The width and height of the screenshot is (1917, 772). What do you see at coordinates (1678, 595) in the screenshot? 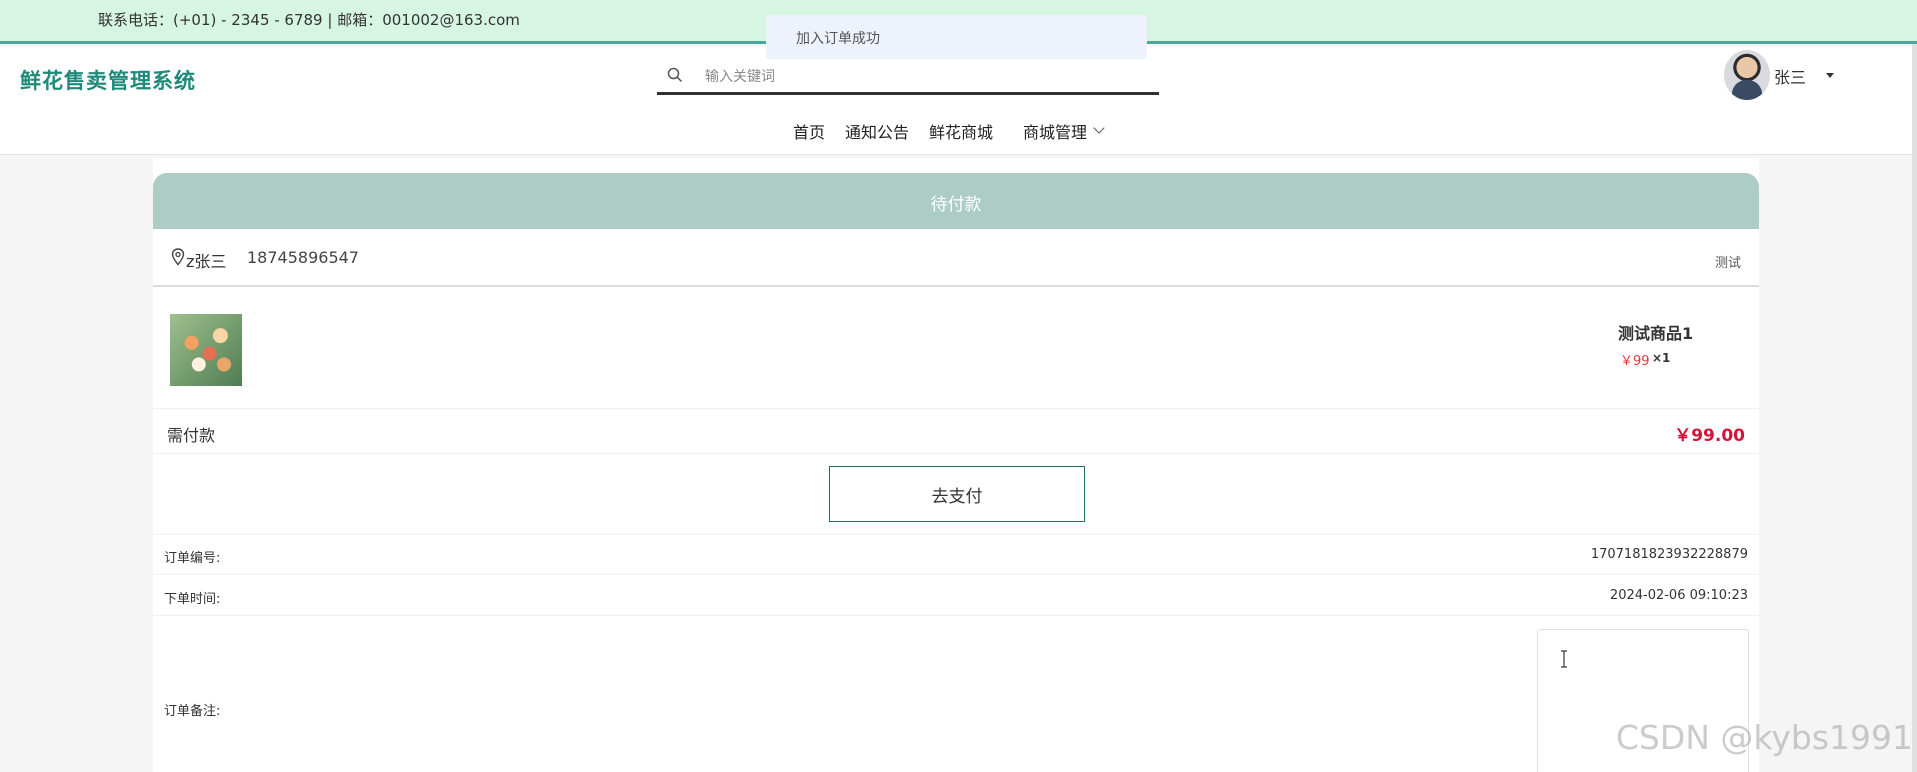
I see `order-time-value: 2024-02-06 09:10:23` at bounding box center [1678, 595].